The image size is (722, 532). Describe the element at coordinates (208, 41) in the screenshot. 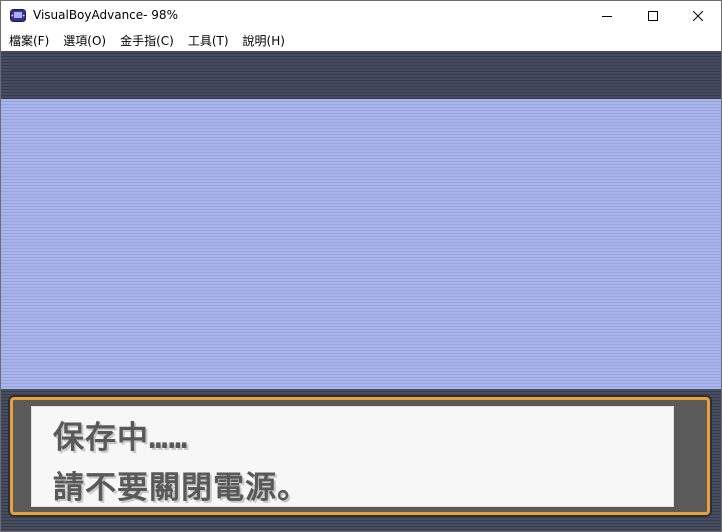

I see `menu-tools: 工具(T)` at that location.